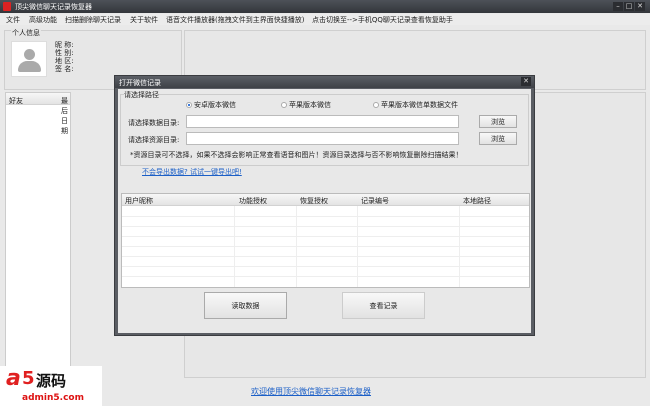 The width and height of the screenshot is (650, 406). I want to click on res-dir-input, so click(322, 138).